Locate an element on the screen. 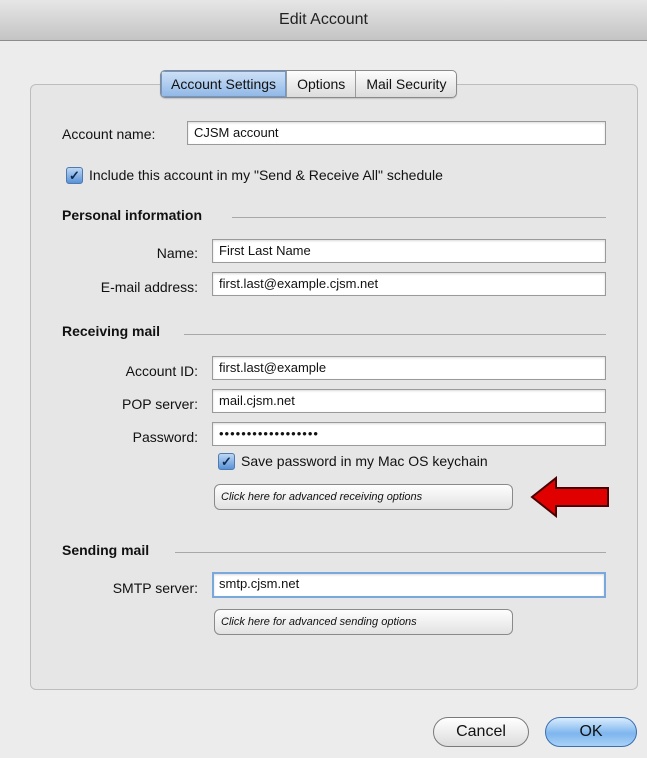  save-password-checkbox: ✓ is located at coordinates (226, 461).